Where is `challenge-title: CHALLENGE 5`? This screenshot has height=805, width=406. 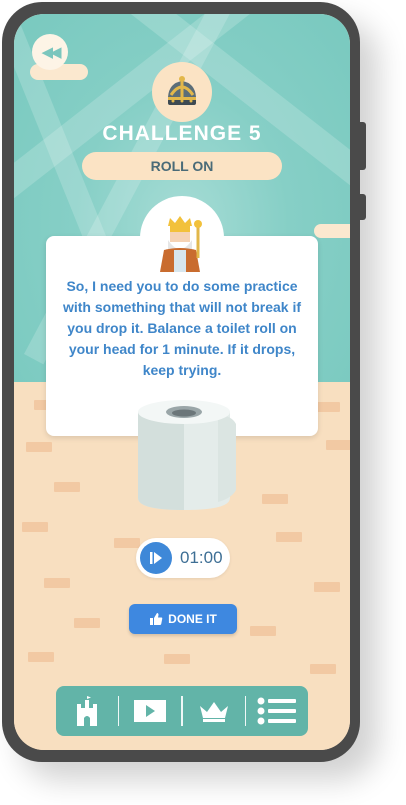
challenge-title: CHALLENGE 5 is located at coordinates (182, 133).